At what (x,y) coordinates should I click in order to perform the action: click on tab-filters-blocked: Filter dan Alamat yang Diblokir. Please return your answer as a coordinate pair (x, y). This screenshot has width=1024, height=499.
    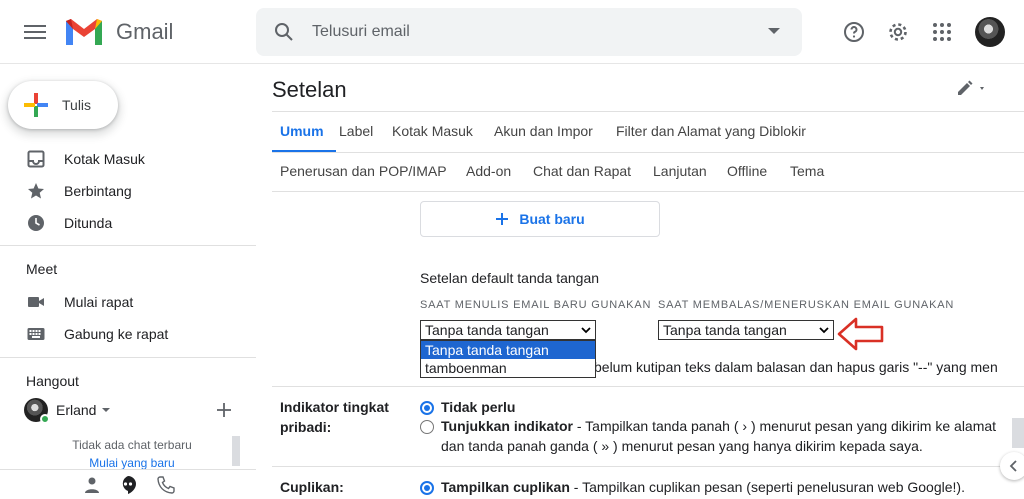
    Looking at the image, I should click on (711, 131).